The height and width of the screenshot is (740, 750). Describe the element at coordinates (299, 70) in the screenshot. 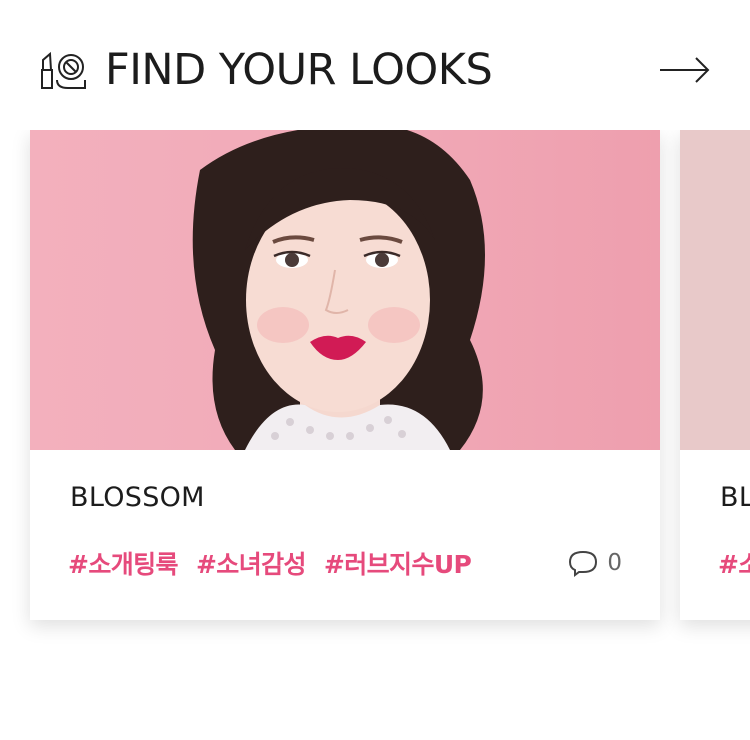

I see `section-title: FIND YOUR LOOKS` at that location.